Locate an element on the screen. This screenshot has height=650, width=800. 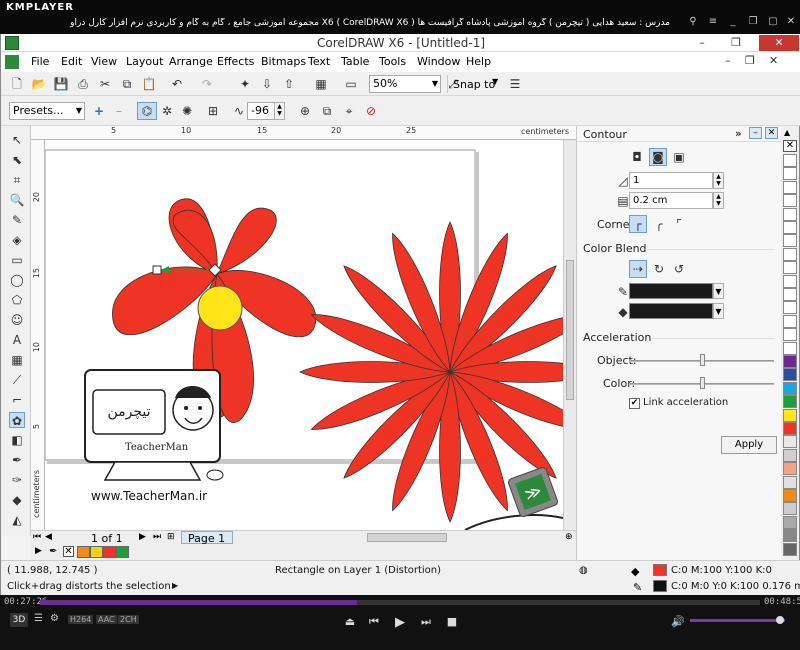
clear-distortion-icon: ⊘ is located at coordinates (371, 111).